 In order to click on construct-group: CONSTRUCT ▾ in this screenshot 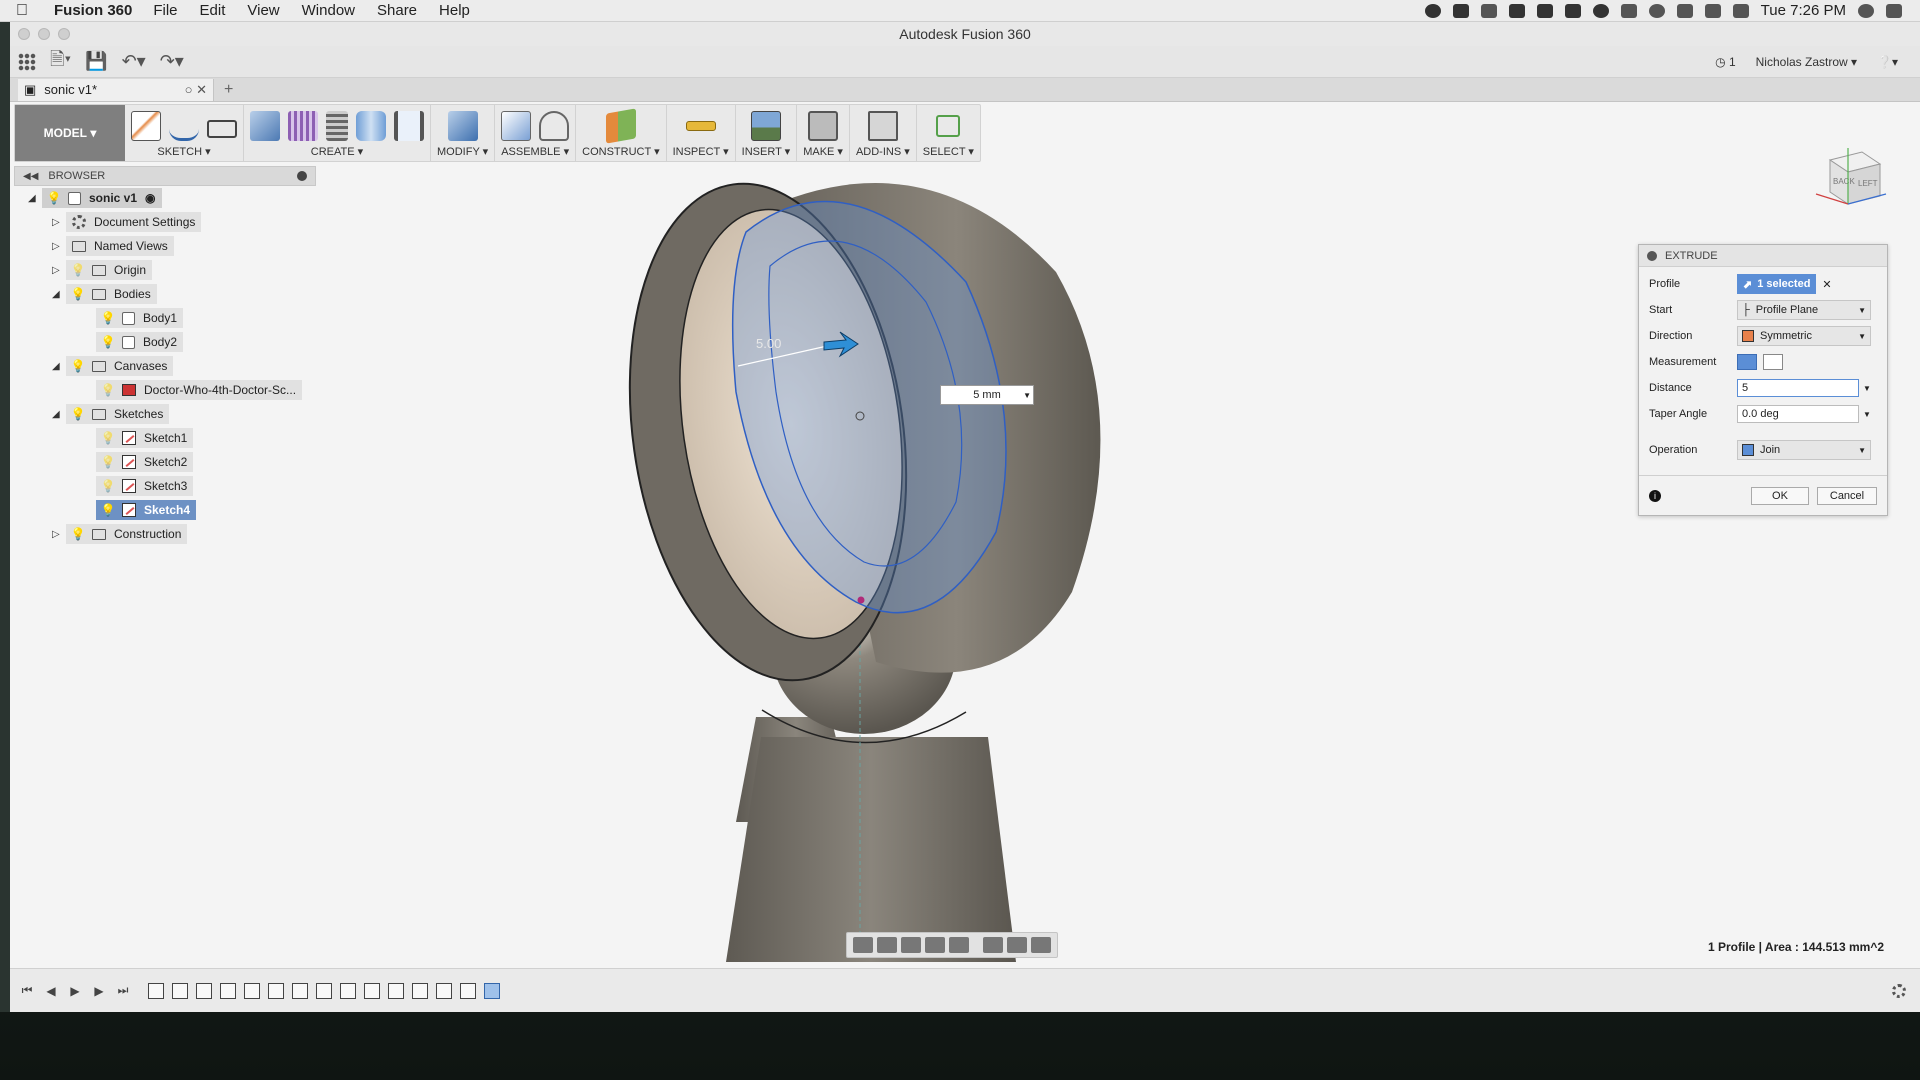, I will do `click(621, 133)`.